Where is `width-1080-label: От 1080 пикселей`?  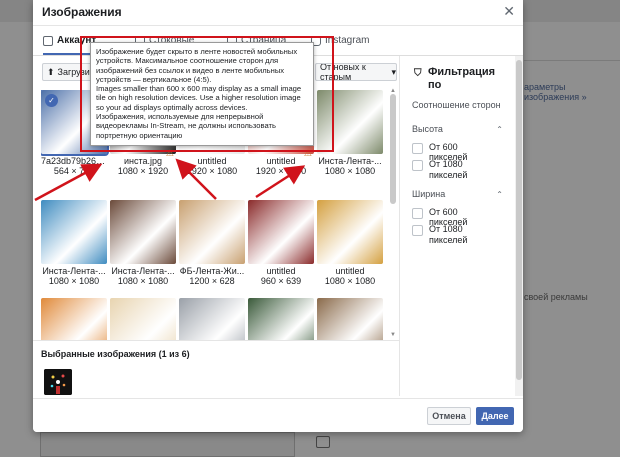 width-1080-label: От 1080 пикселей is located at coordinates (448, 234).